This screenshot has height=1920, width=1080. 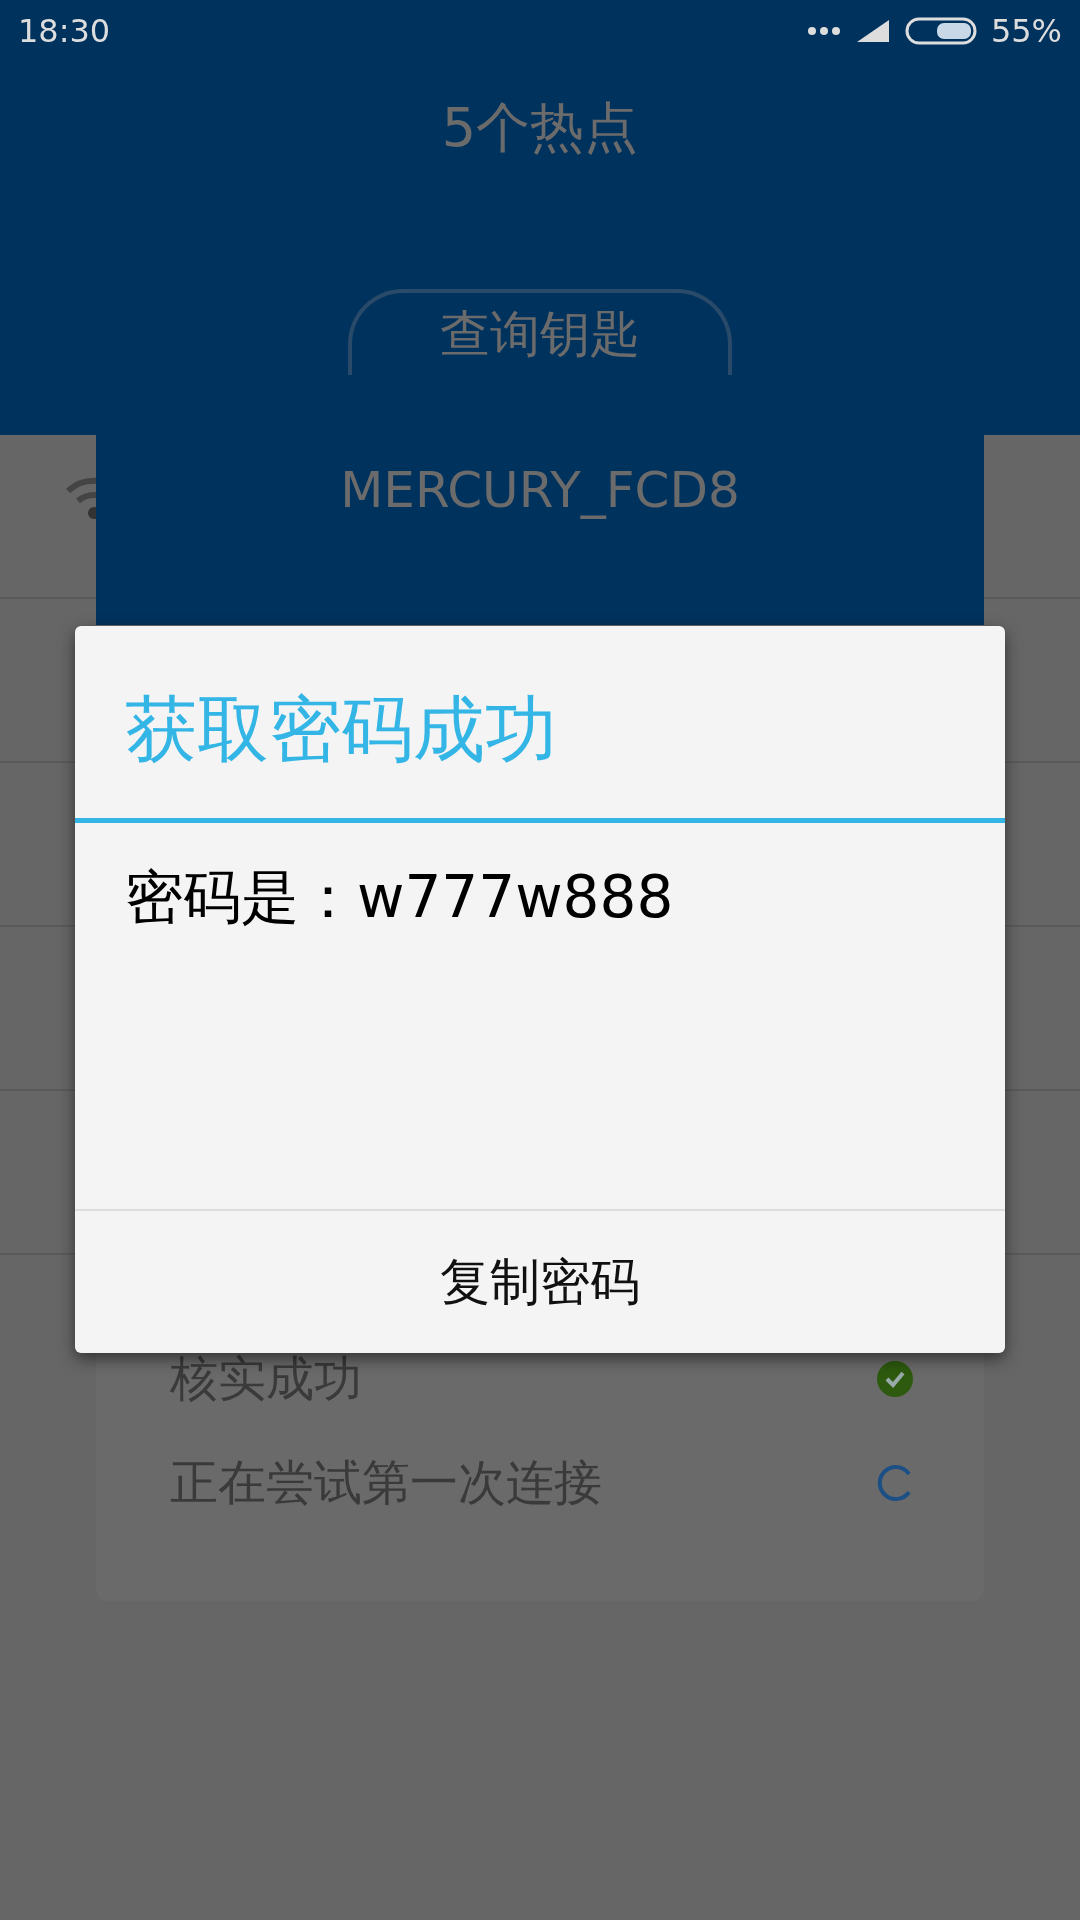 What do you see at coordinates (540, 490) in the screenshot?
I see `hotspot-name: MERCURY_FCD8` at bounding box center [540, 490].